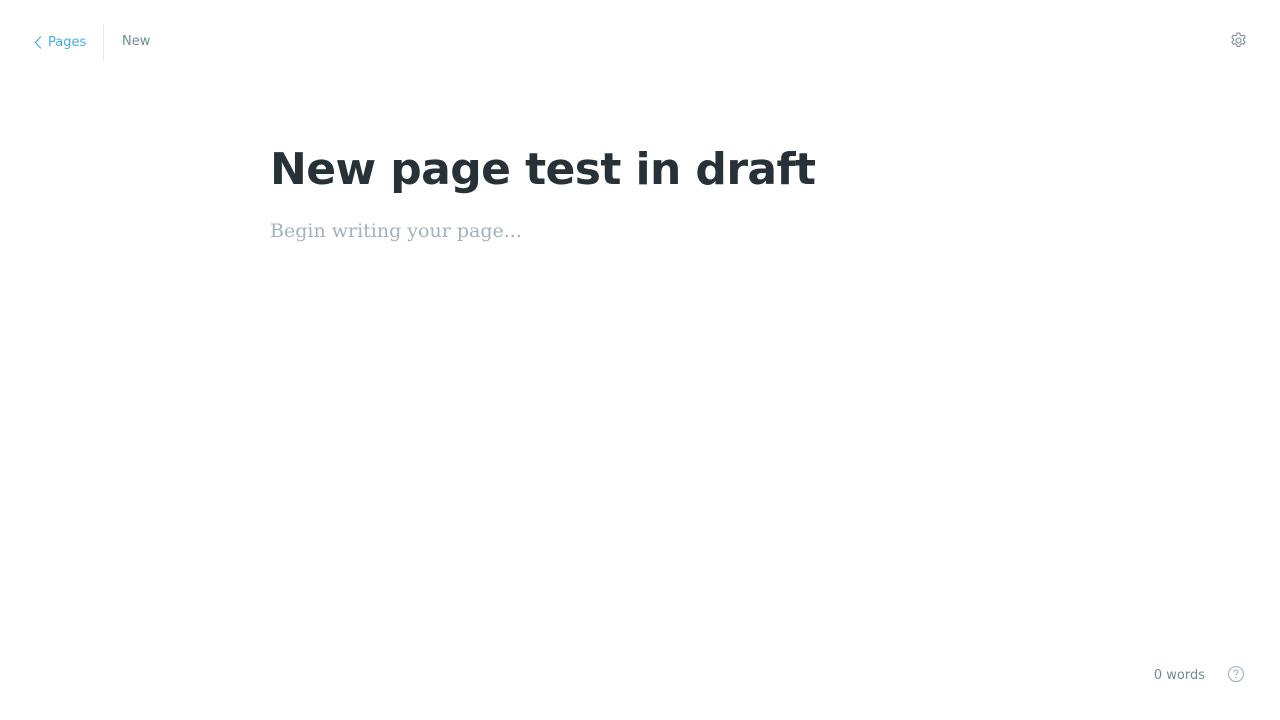  I want to click on back-link-label: Pages, so click(67, 42).